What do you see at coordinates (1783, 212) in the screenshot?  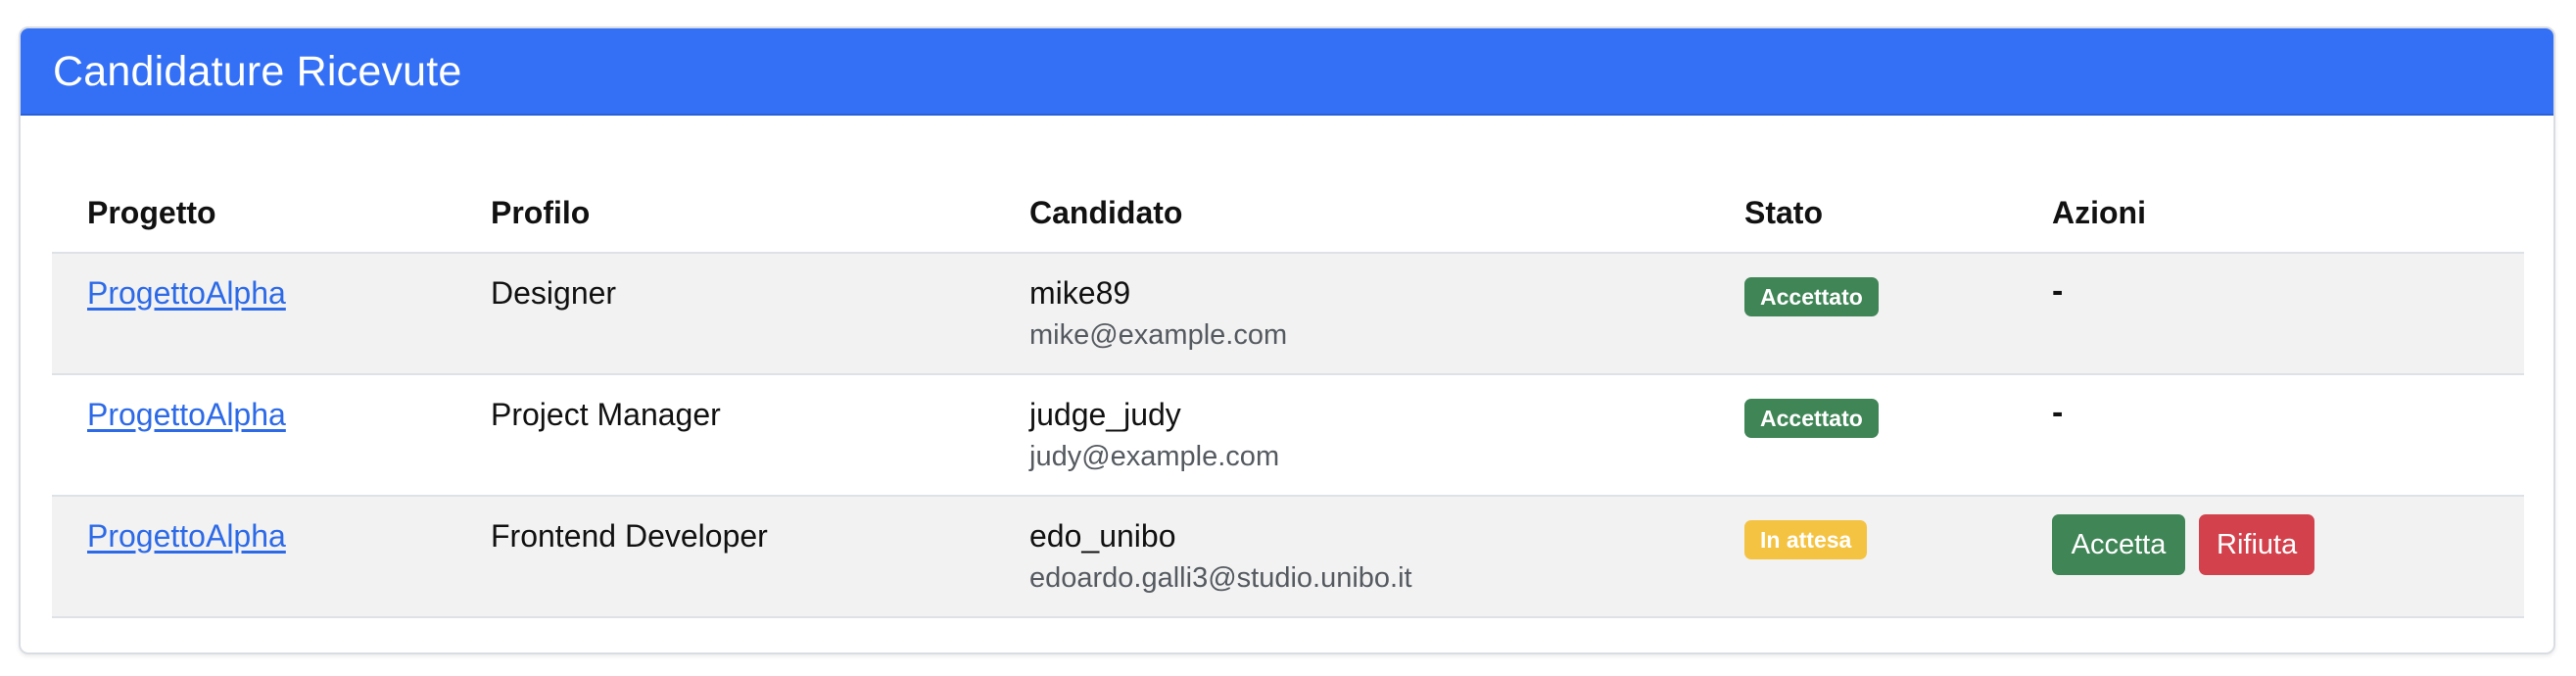 I see `column-header-status: Stato` at bounding box center [1783, 212].